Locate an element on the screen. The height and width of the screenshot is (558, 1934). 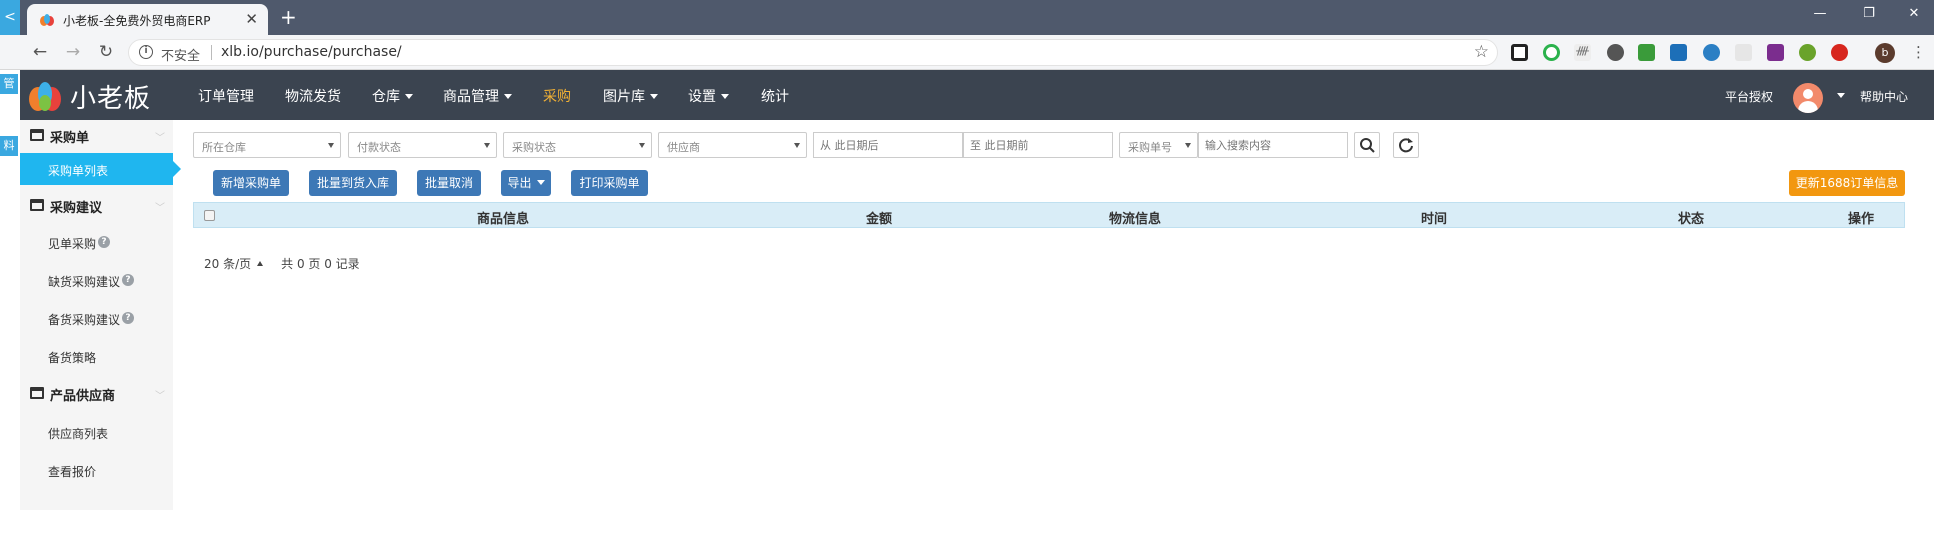
reload-icon: ↻ is located at coordinates (106, 52).